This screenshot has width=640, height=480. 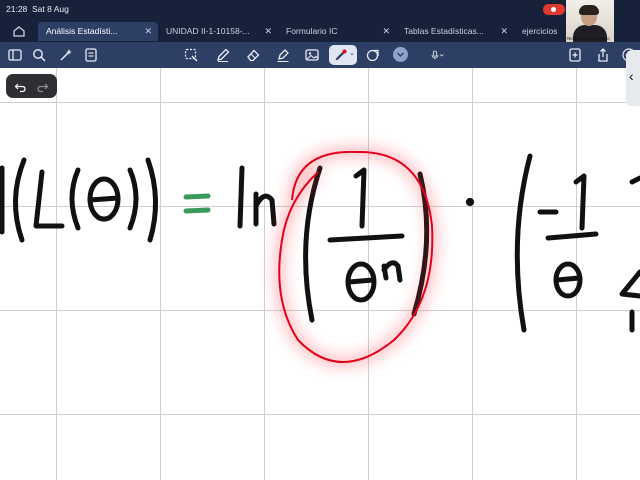 What do you see at coordinates (356, 256) in the screenshot?
I see `laser-pointer-trail` at bounding box center [356, 256].